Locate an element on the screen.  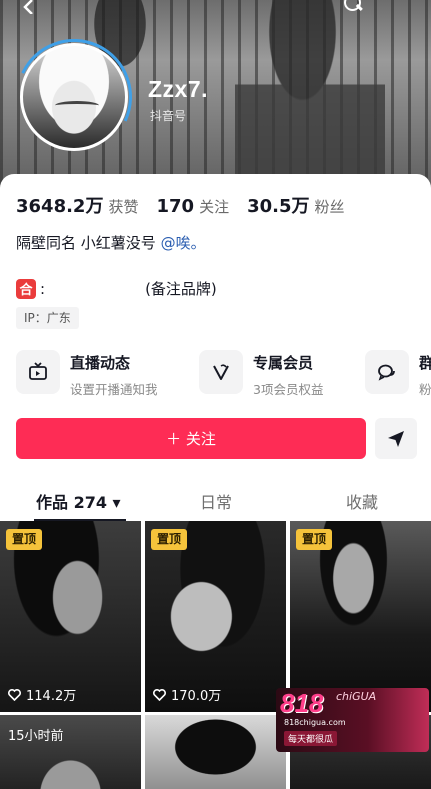
video-thumbnail is located at coordinates (215, 752).